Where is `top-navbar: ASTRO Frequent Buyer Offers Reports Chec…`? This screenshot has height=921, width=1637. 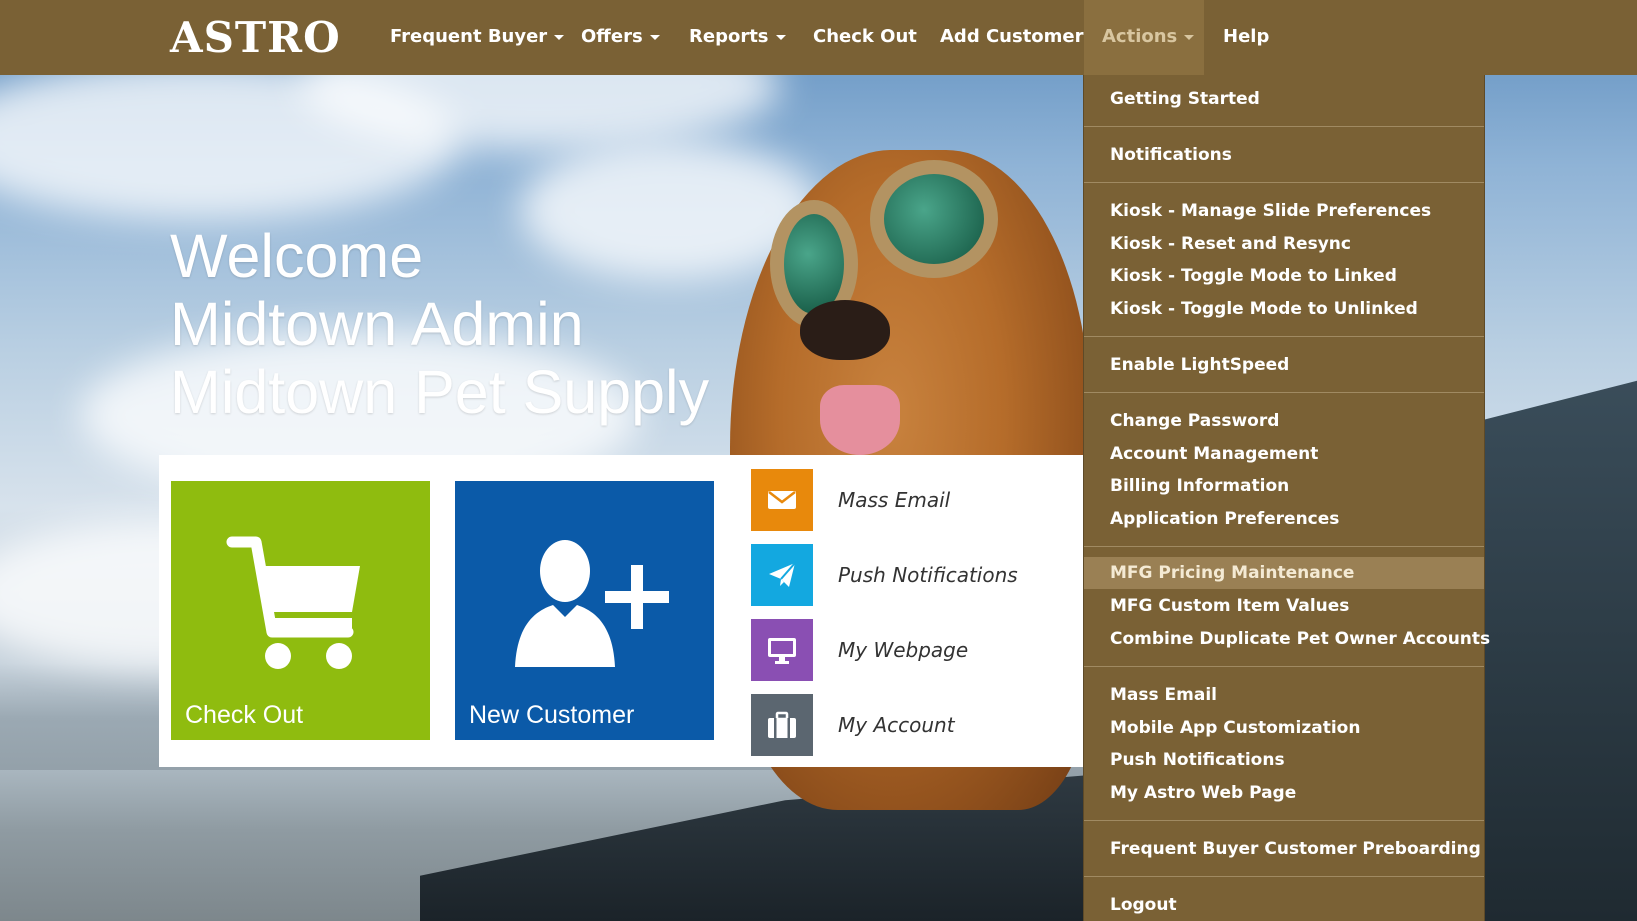
top-navbar: ASTRO Frequent Buyer Offers Reports Chec… is located at coordinates (818, 37).